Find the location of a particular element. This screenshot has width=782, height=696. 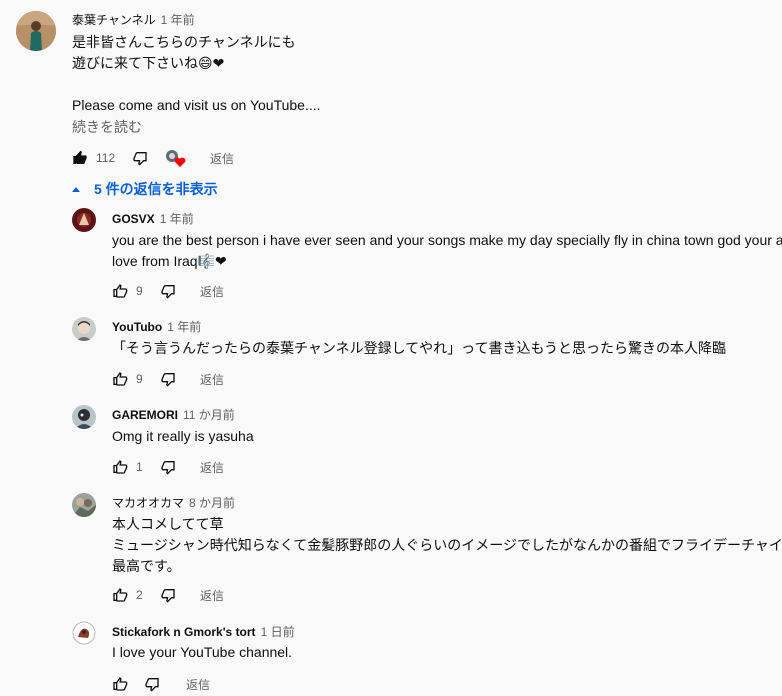

comment-text: I love your YouTube channel. is located at coordinates (202, 652).